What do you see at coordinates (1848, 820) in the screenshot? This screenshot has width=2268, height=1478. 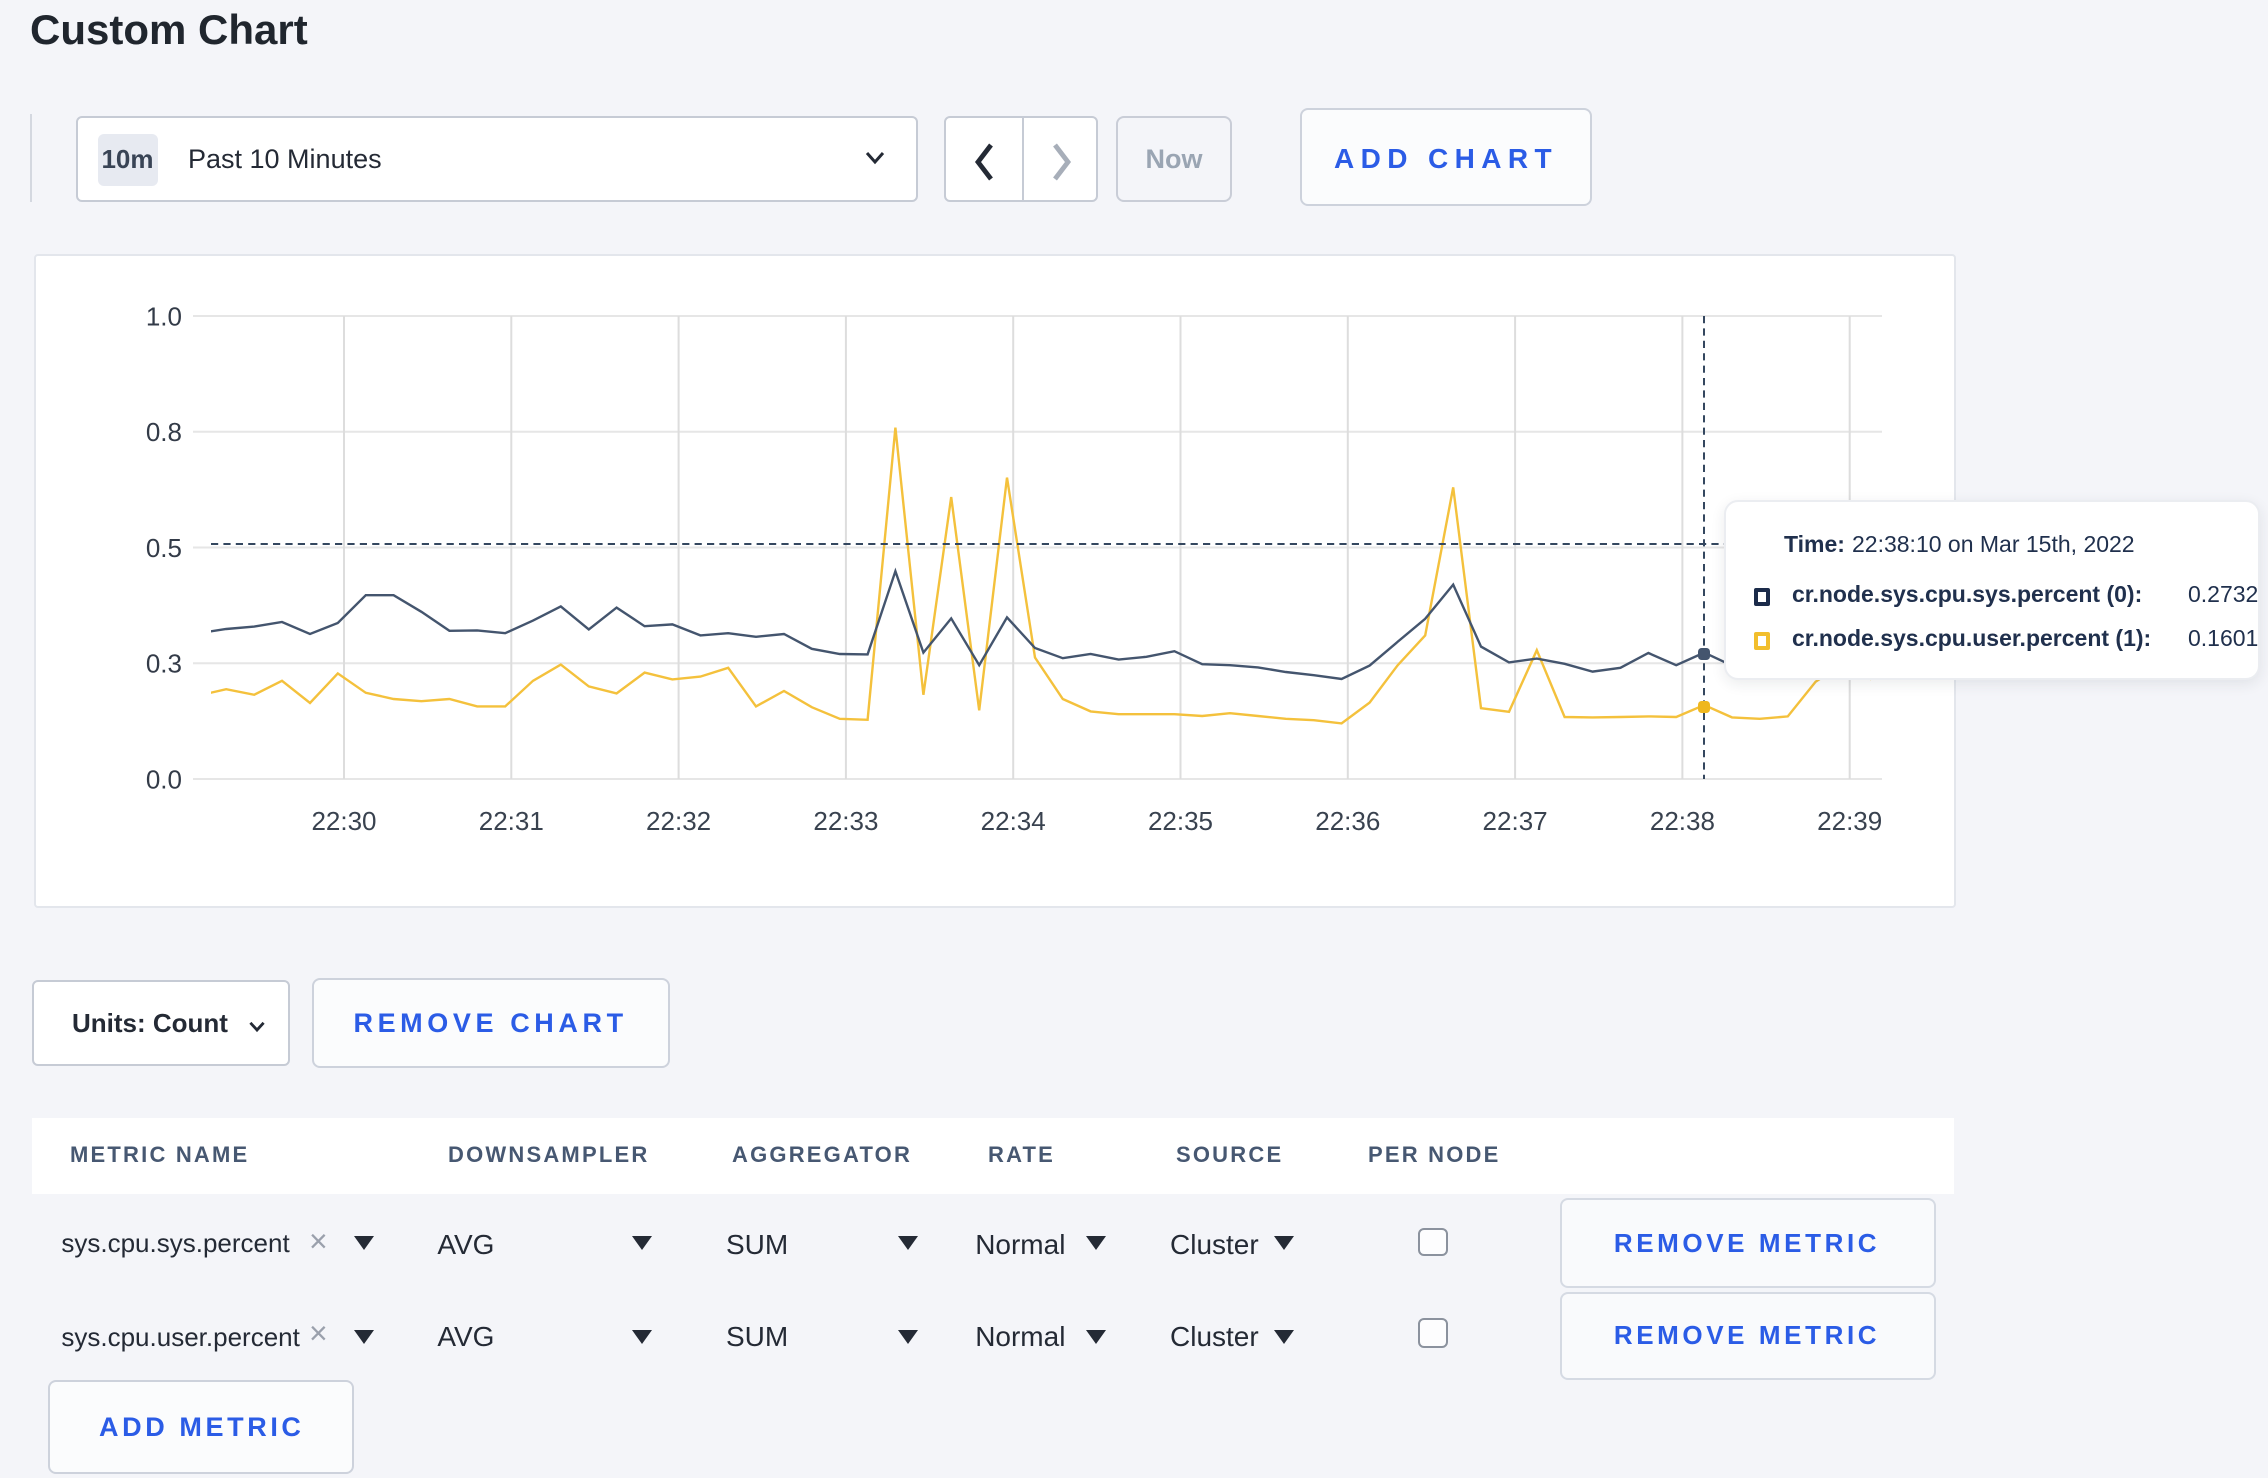 I see `svg-text: 22:39` at bounding box center [1848, 820].